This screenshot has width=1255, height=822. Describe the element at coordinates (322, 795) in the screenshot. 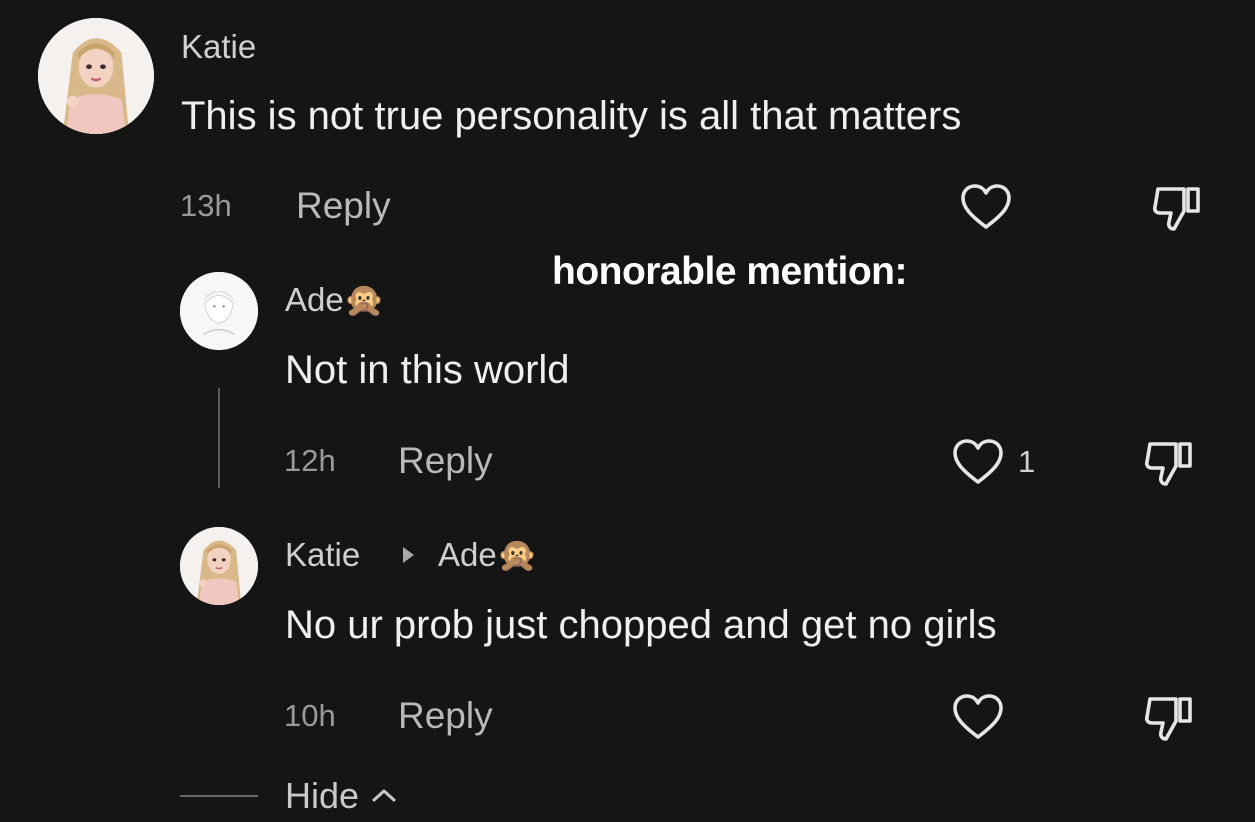

I see `hide-label: Hide` at that location.